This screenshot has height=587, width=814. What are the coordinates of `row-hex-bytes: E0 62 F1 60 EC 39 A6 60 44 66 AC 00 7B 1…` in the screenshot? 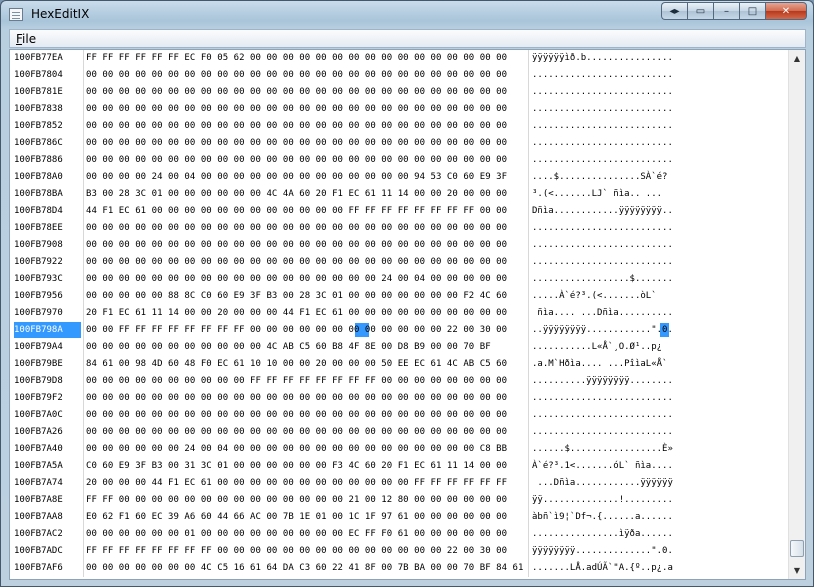 It's located at (306, 517).